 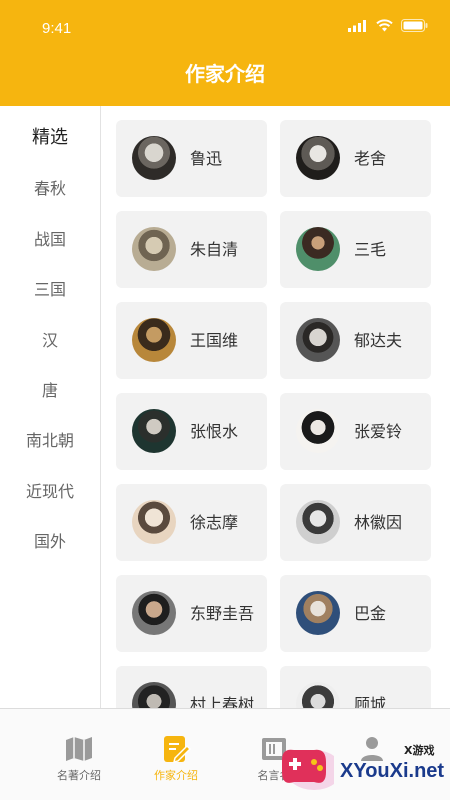 What do you see at coordinates (214, 522) in the screenshot?
I see `author-name: 徐志摩` at bounding box center [214, 522].